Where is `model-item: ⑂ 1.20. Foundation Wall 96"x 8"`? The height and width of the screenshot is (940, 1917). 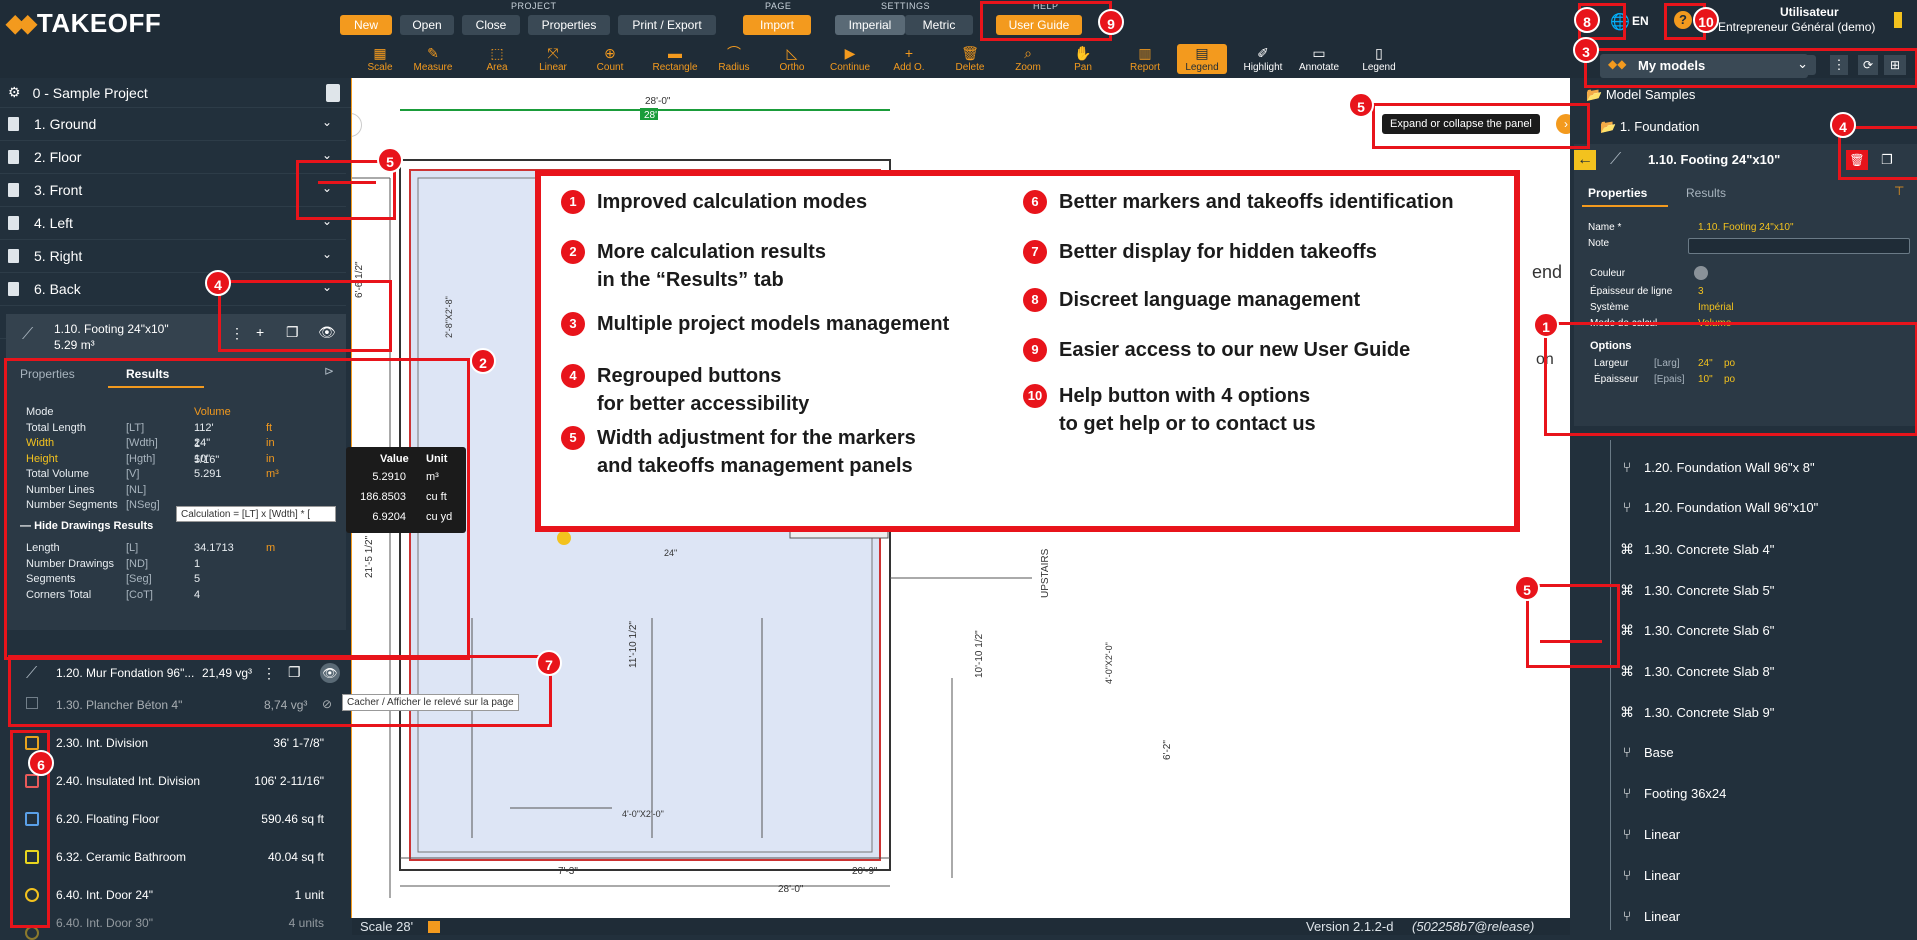 model-item: ⑂ 1.20. Foundation Wall 96"x 8" is located at coordinates (1717, 467).